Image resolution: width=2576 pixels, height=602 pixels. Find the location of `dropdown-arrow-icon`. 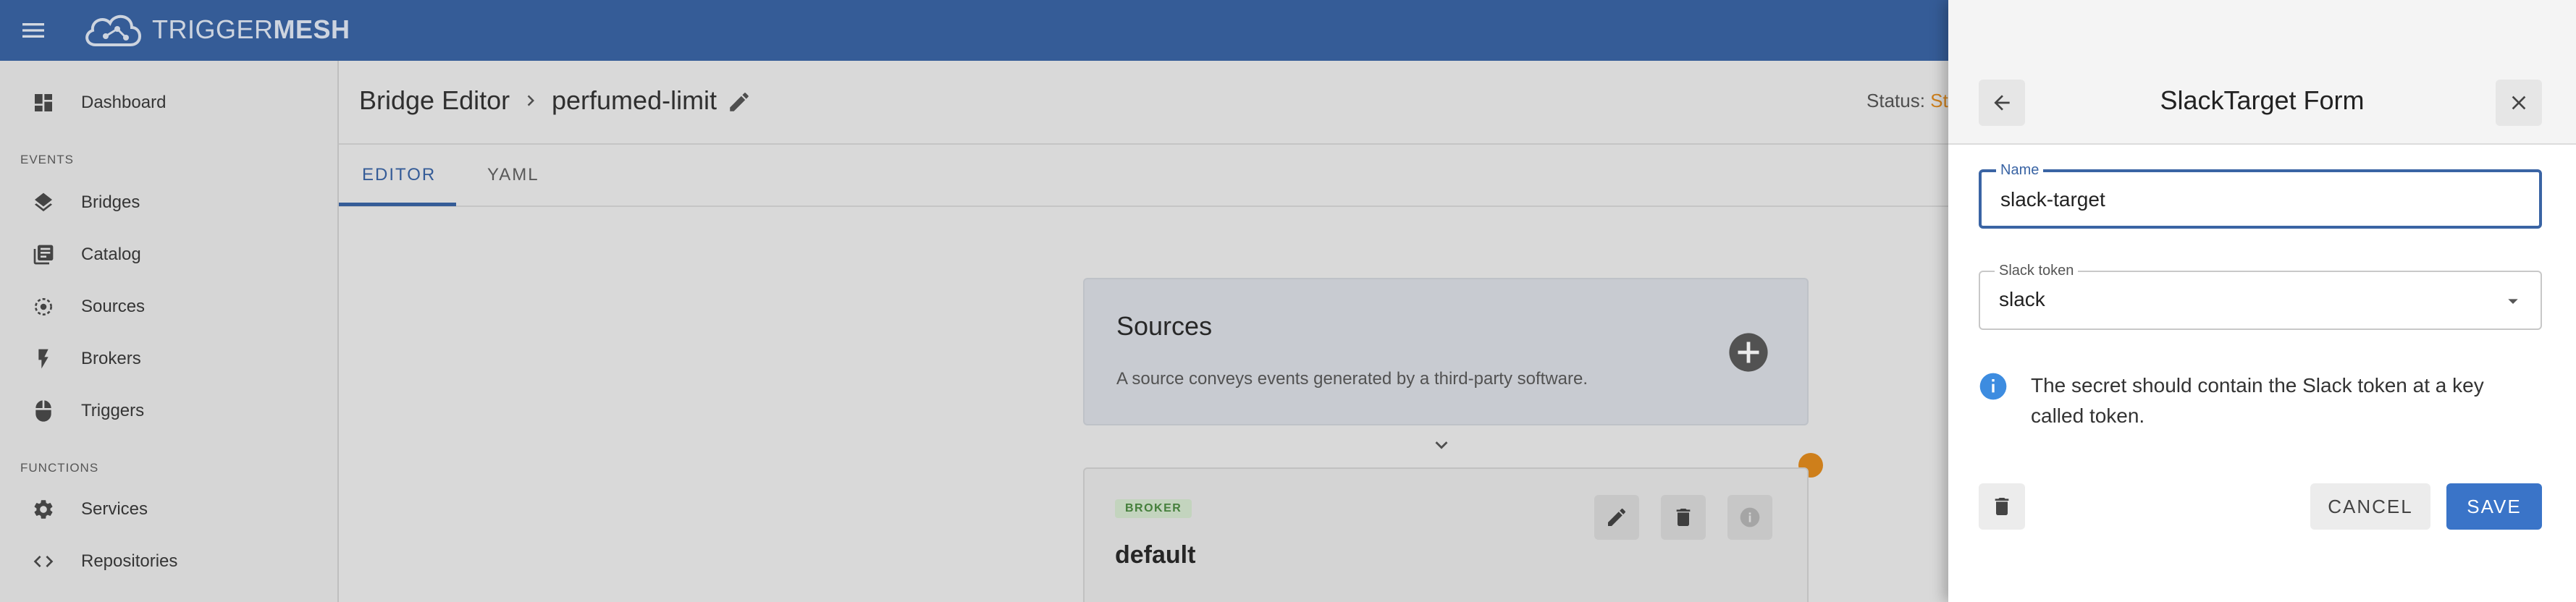

dropdown-arrow-icon is located at coordinates (2513, 301).